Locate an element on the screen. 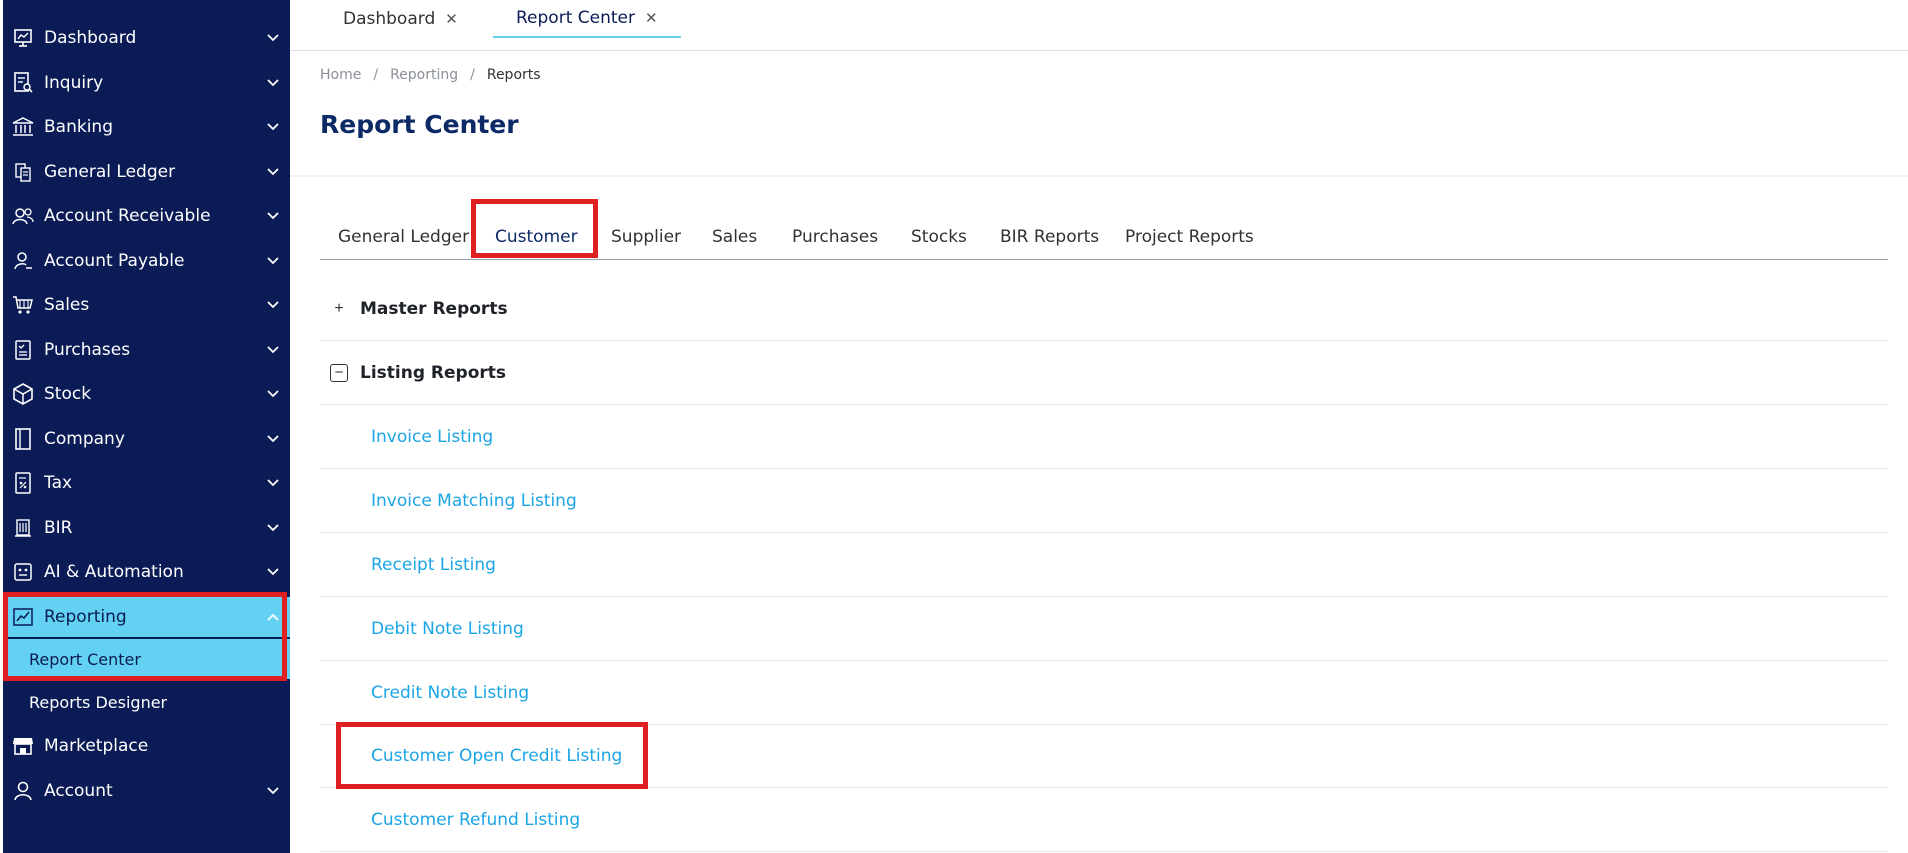 The height and width of the screenshot is (853, 1908). ledger-icon is located at coordinates (23, 172).